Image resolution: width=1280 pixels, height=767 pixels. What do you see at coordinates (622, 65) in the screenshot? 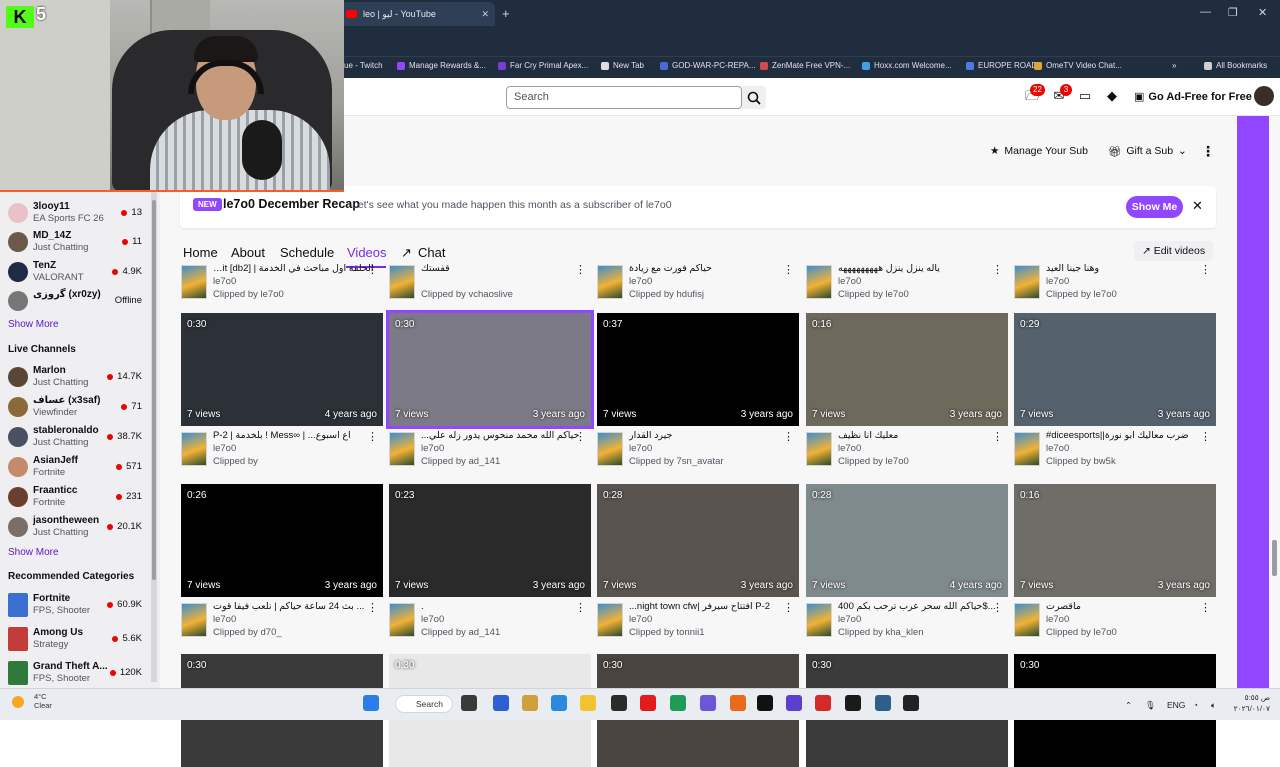
I see `bookmark-item: New Tab` at bounding box center [622, 65].